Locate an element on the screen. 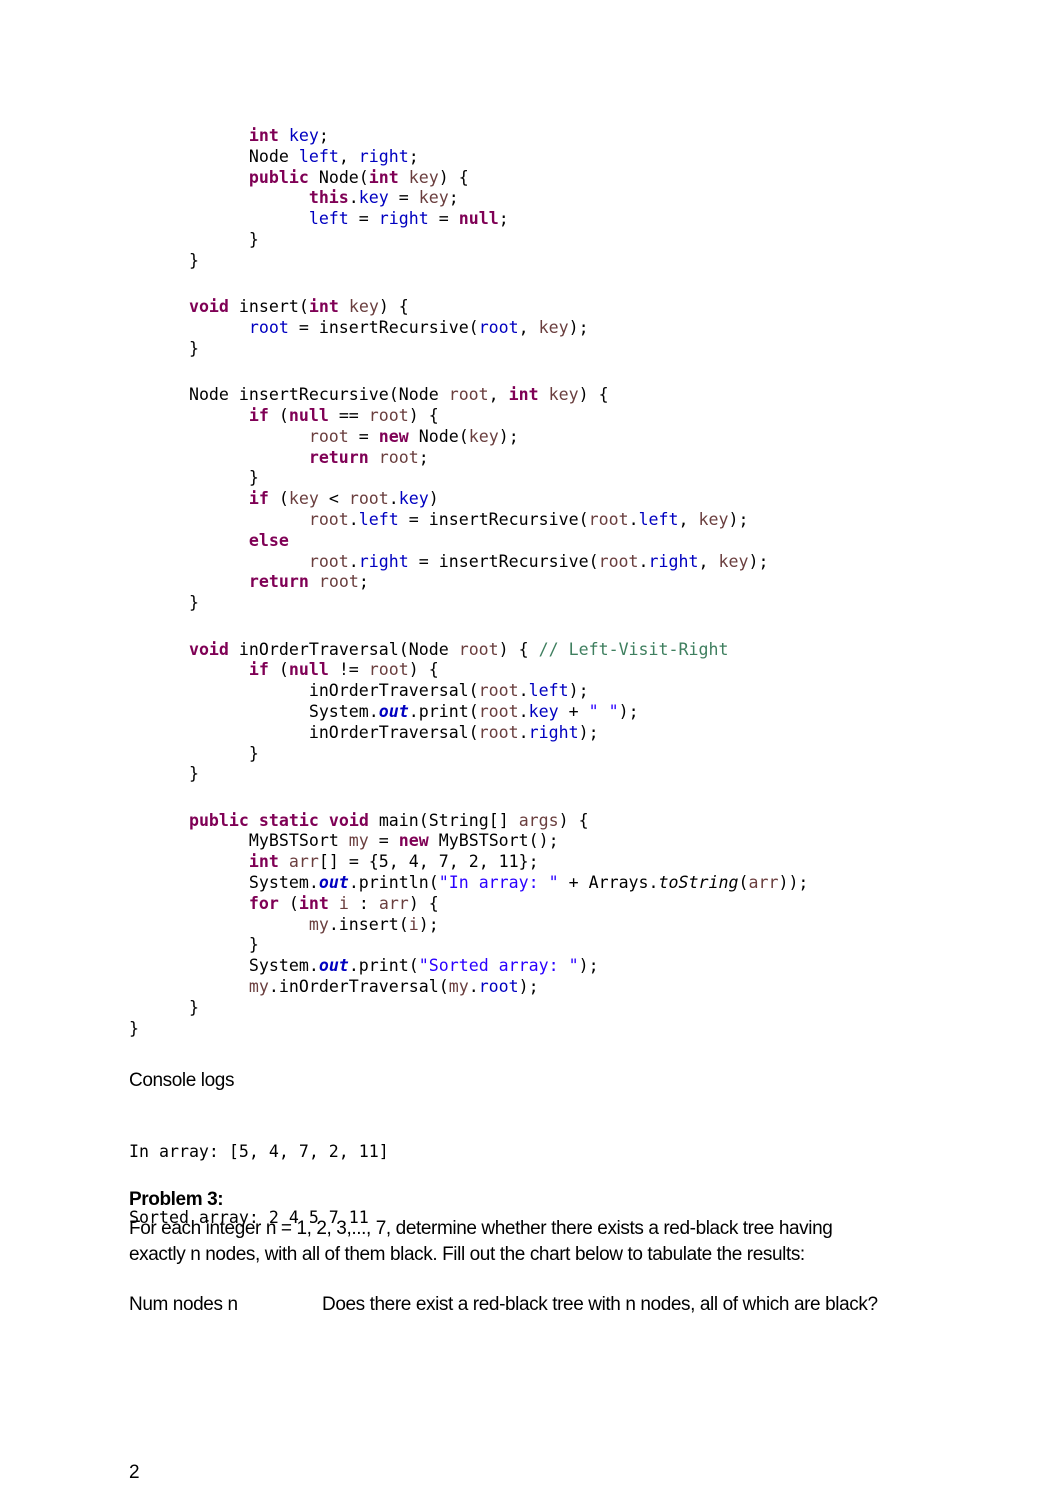 Image resolution: width=1062 pixels, height=1506 pixels. code-line: int key; is located at coordinates (468, 136).